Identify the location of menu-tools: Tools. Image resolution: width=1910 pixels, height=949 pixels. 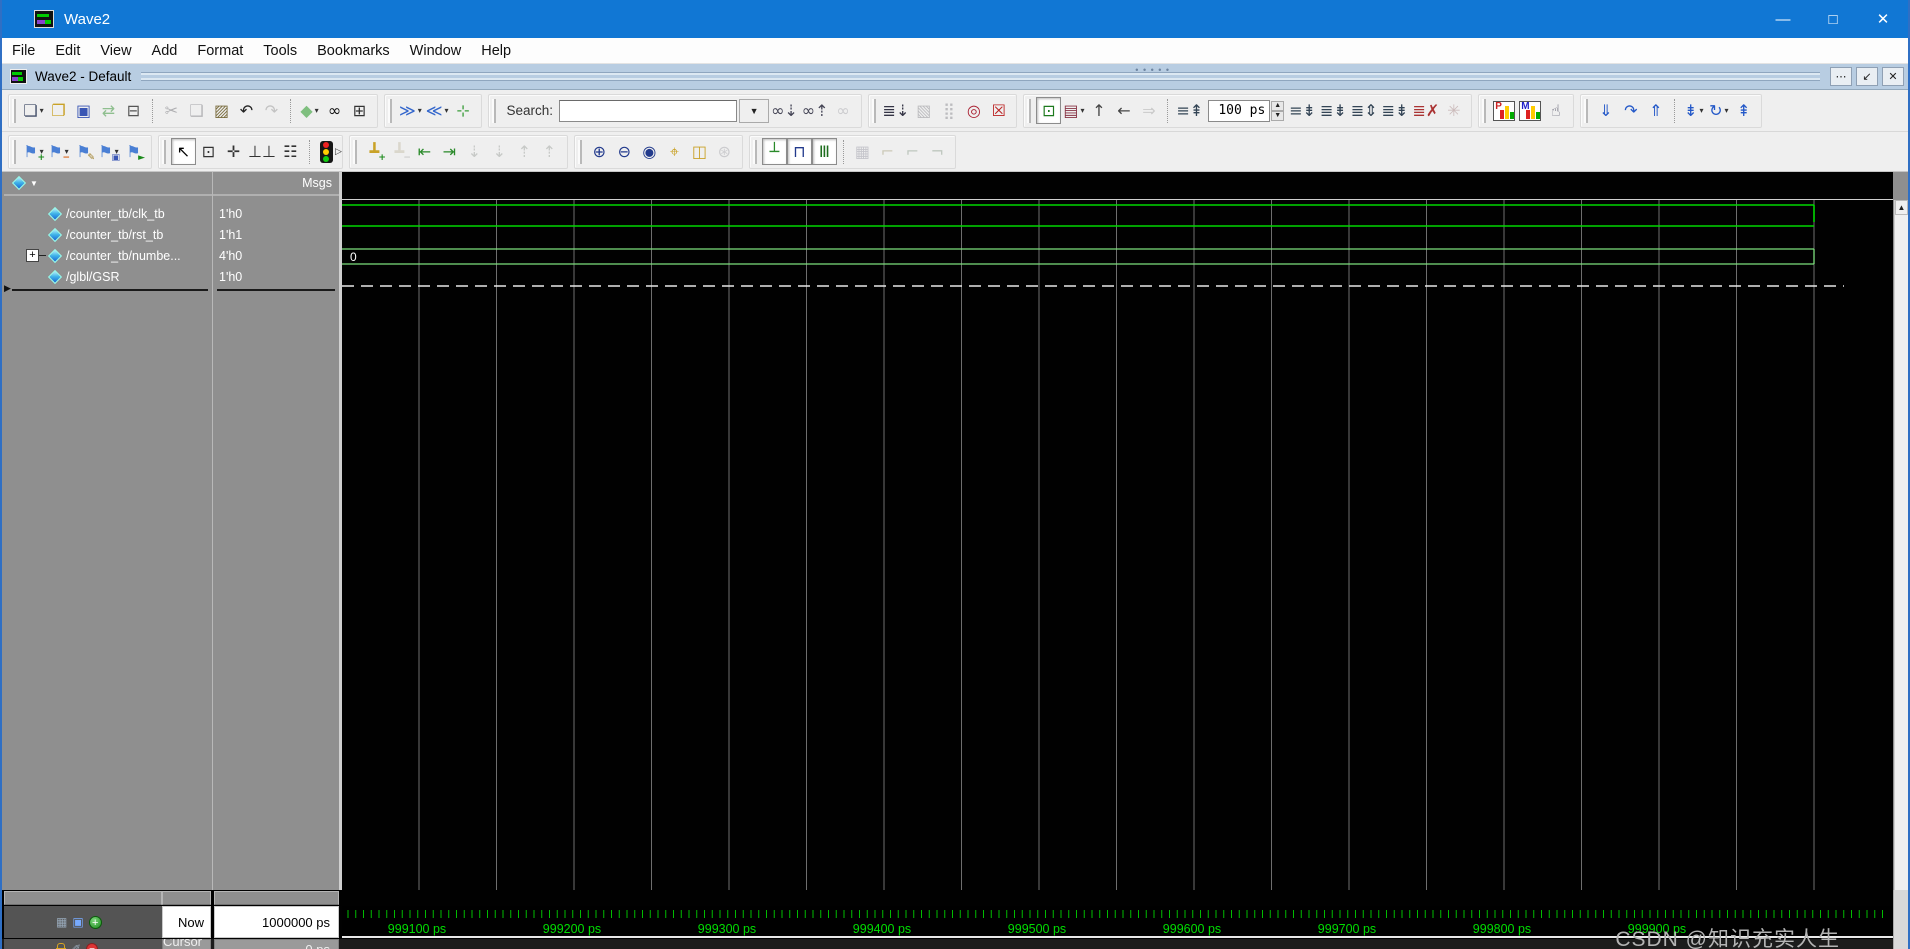
(280, 50).